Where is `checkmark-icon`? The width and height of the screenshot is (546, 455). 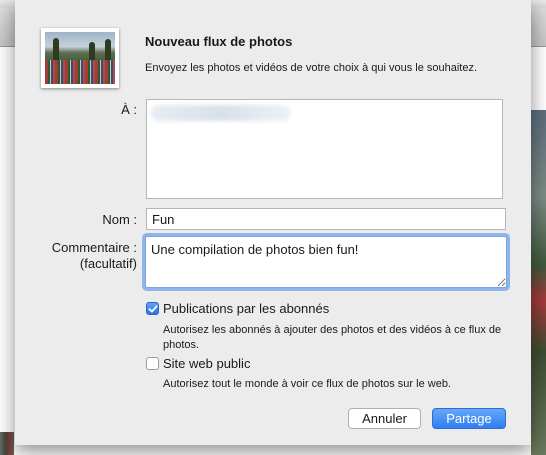 checkmark-icon is located at coordinates (153, 309).